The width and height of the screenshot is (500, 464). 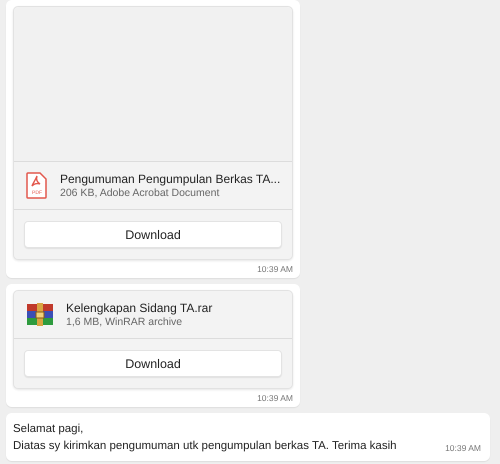 What do you see at coordinates (140, 193) in the screenshot?
I see `file-info: 206 KB, Adobe Acrobat Document` at bounding box center [140, 193].